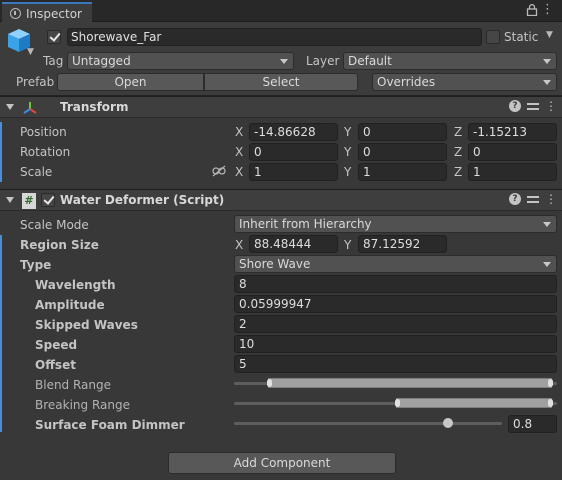 This screenshot has height=480, width=562. Describe the element at coordinates (493, 37) in the screenshot. I see `static-checkbox` at that location.